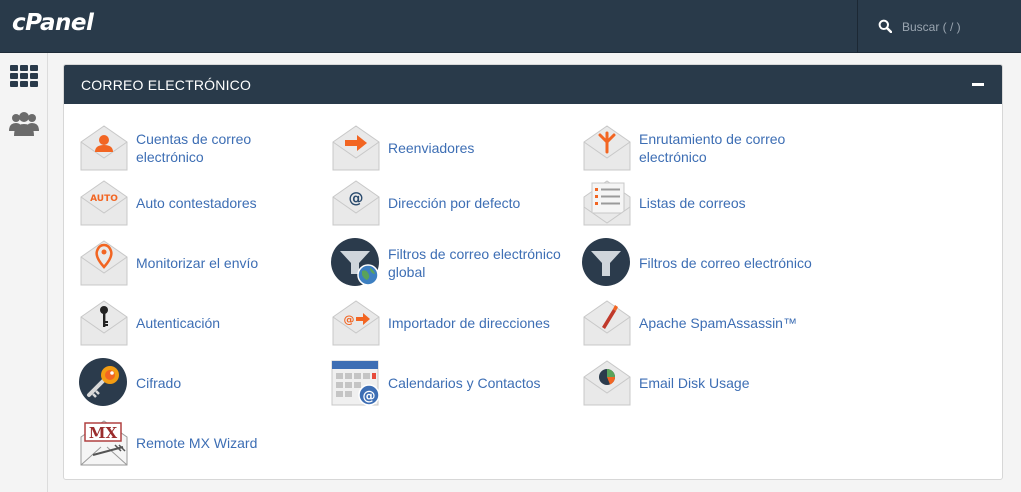  I want to click on item-label: Remote MX Wizard, so click(197, 443).